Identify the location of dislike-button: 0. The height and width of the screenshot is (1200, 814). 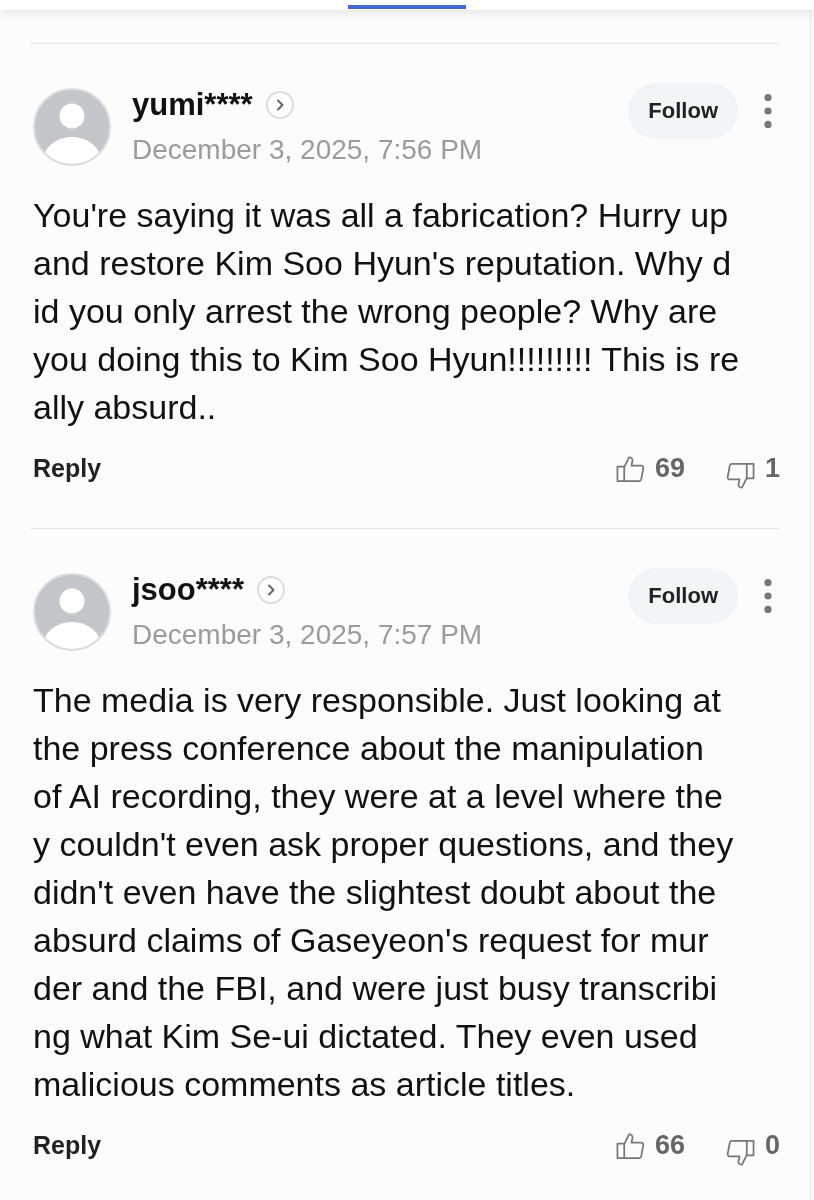
(752, 1145).